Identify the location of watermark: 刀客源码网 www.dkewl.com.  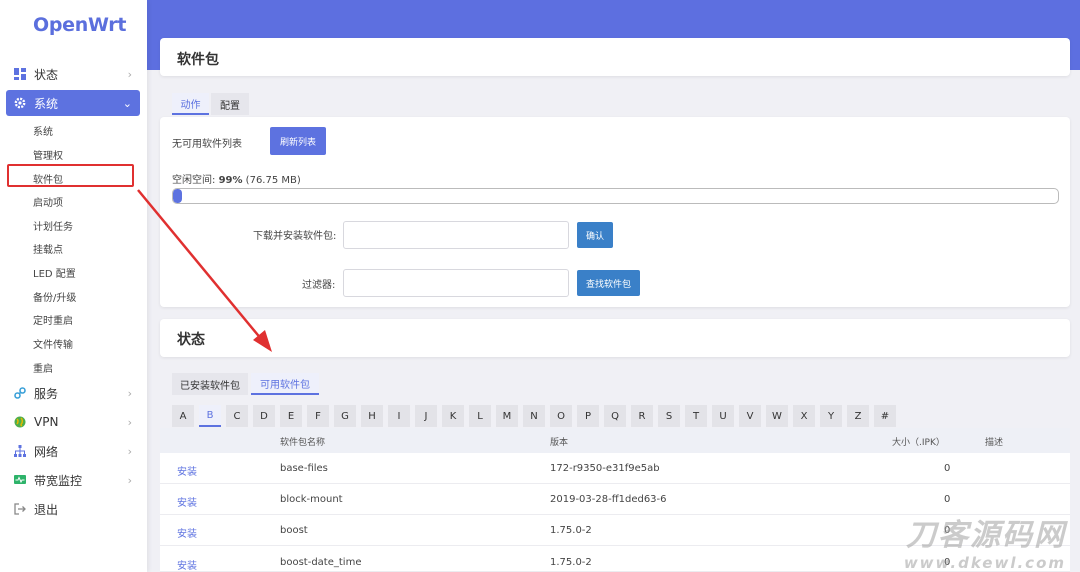
(985, 541).